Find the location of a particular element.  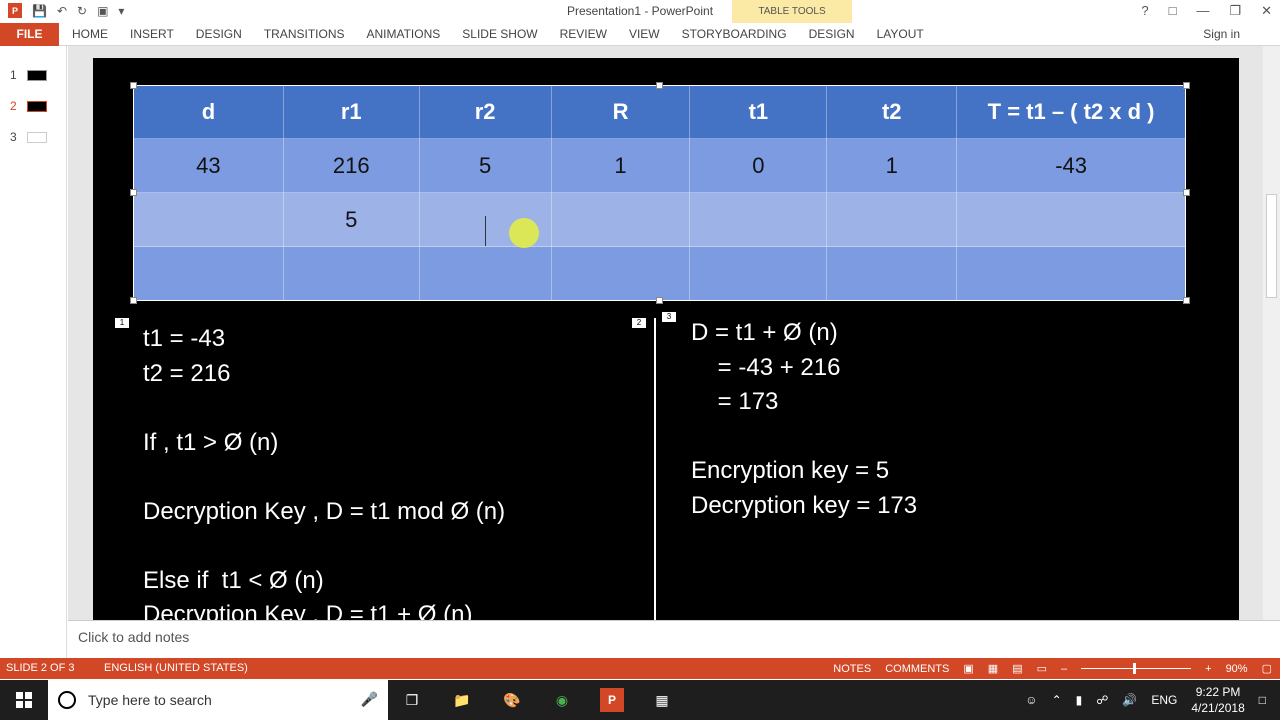

windows-start-icon is located at coordinates (24, 700).